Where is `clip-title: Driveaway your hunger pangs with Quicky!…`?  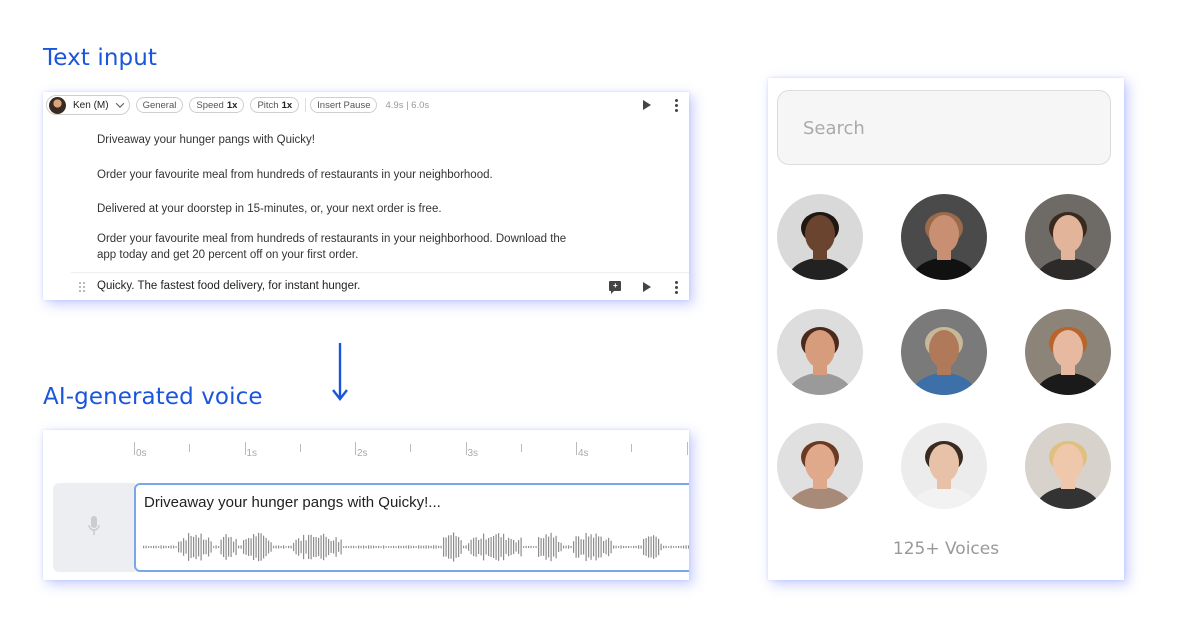
clip-title: Driveaway your hunger pangs with Quicky!… is located at coordinates (292, 502).